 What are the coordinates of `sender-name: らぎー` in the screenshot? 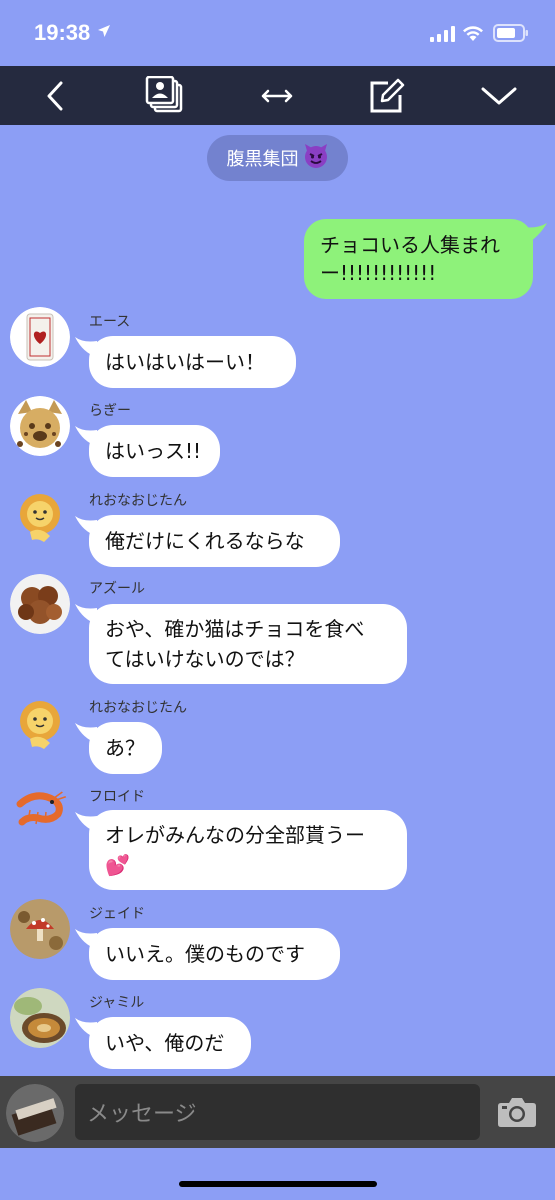 It's located at (110, 411).